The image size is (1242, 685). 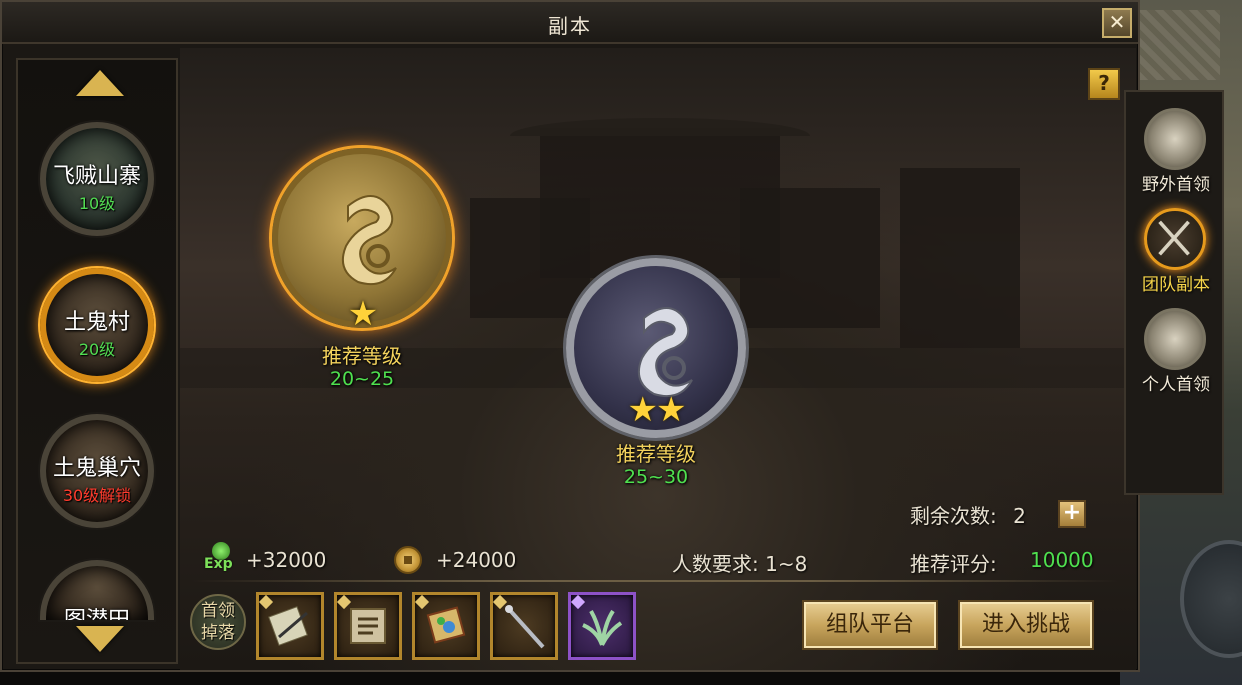 What do you see at coordinates (1176, 385) in the screenshot?
I see `tab-label: 个人首领` at bounding box center [1176, 385].